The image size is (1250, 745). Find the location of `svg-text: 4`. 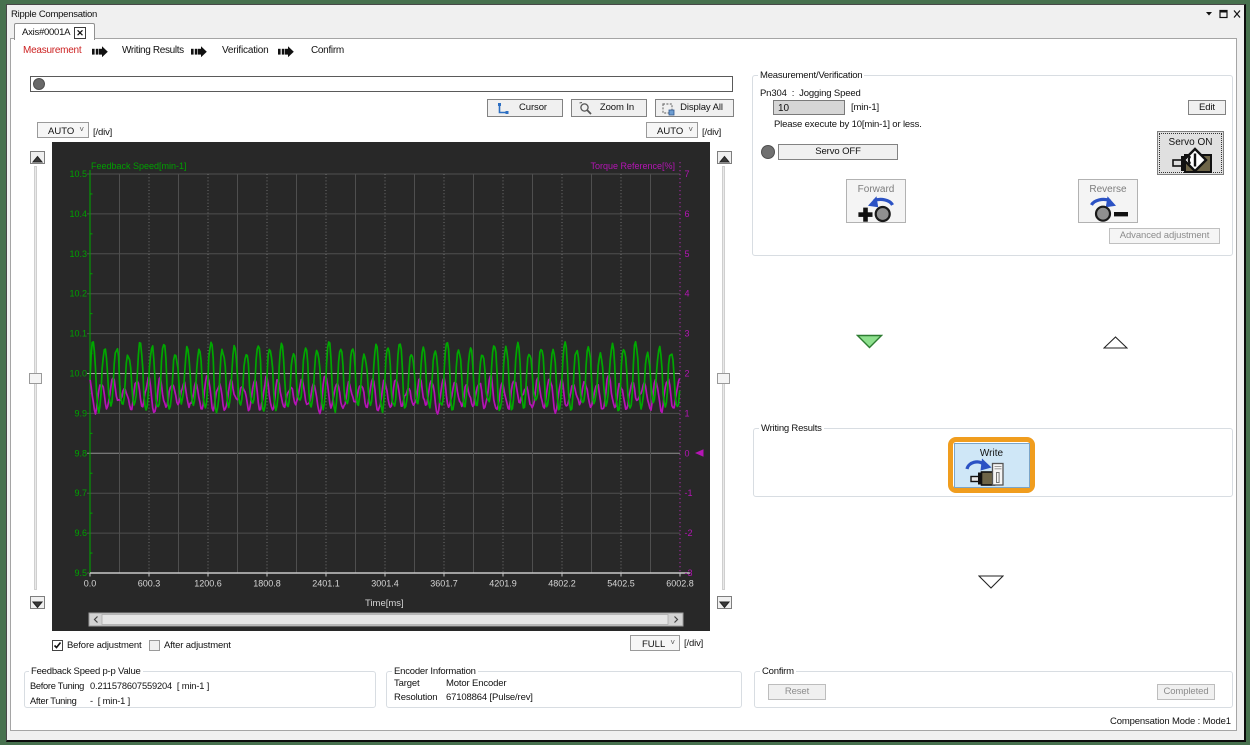

svg-text: 4 is located at coordinates (687, 294).